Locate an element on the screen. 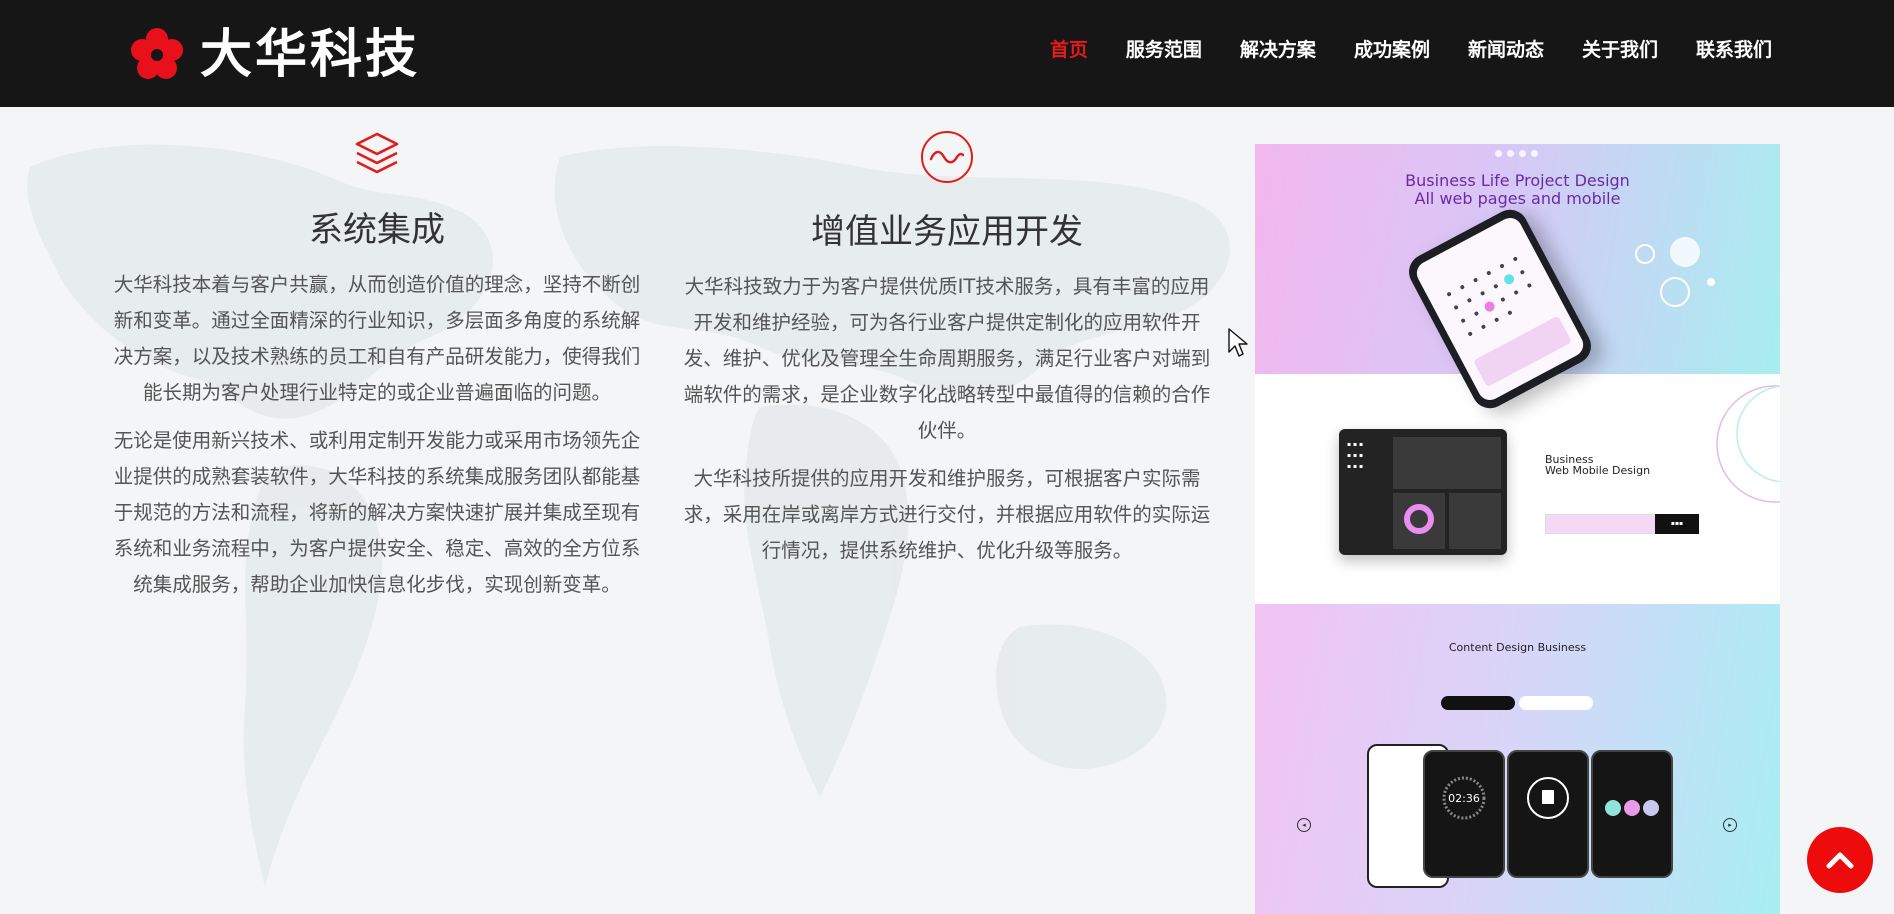 This screenshot has height=914, width=1894. nav-item-news: 新闻动态 is located at coordinates (1506, 50).